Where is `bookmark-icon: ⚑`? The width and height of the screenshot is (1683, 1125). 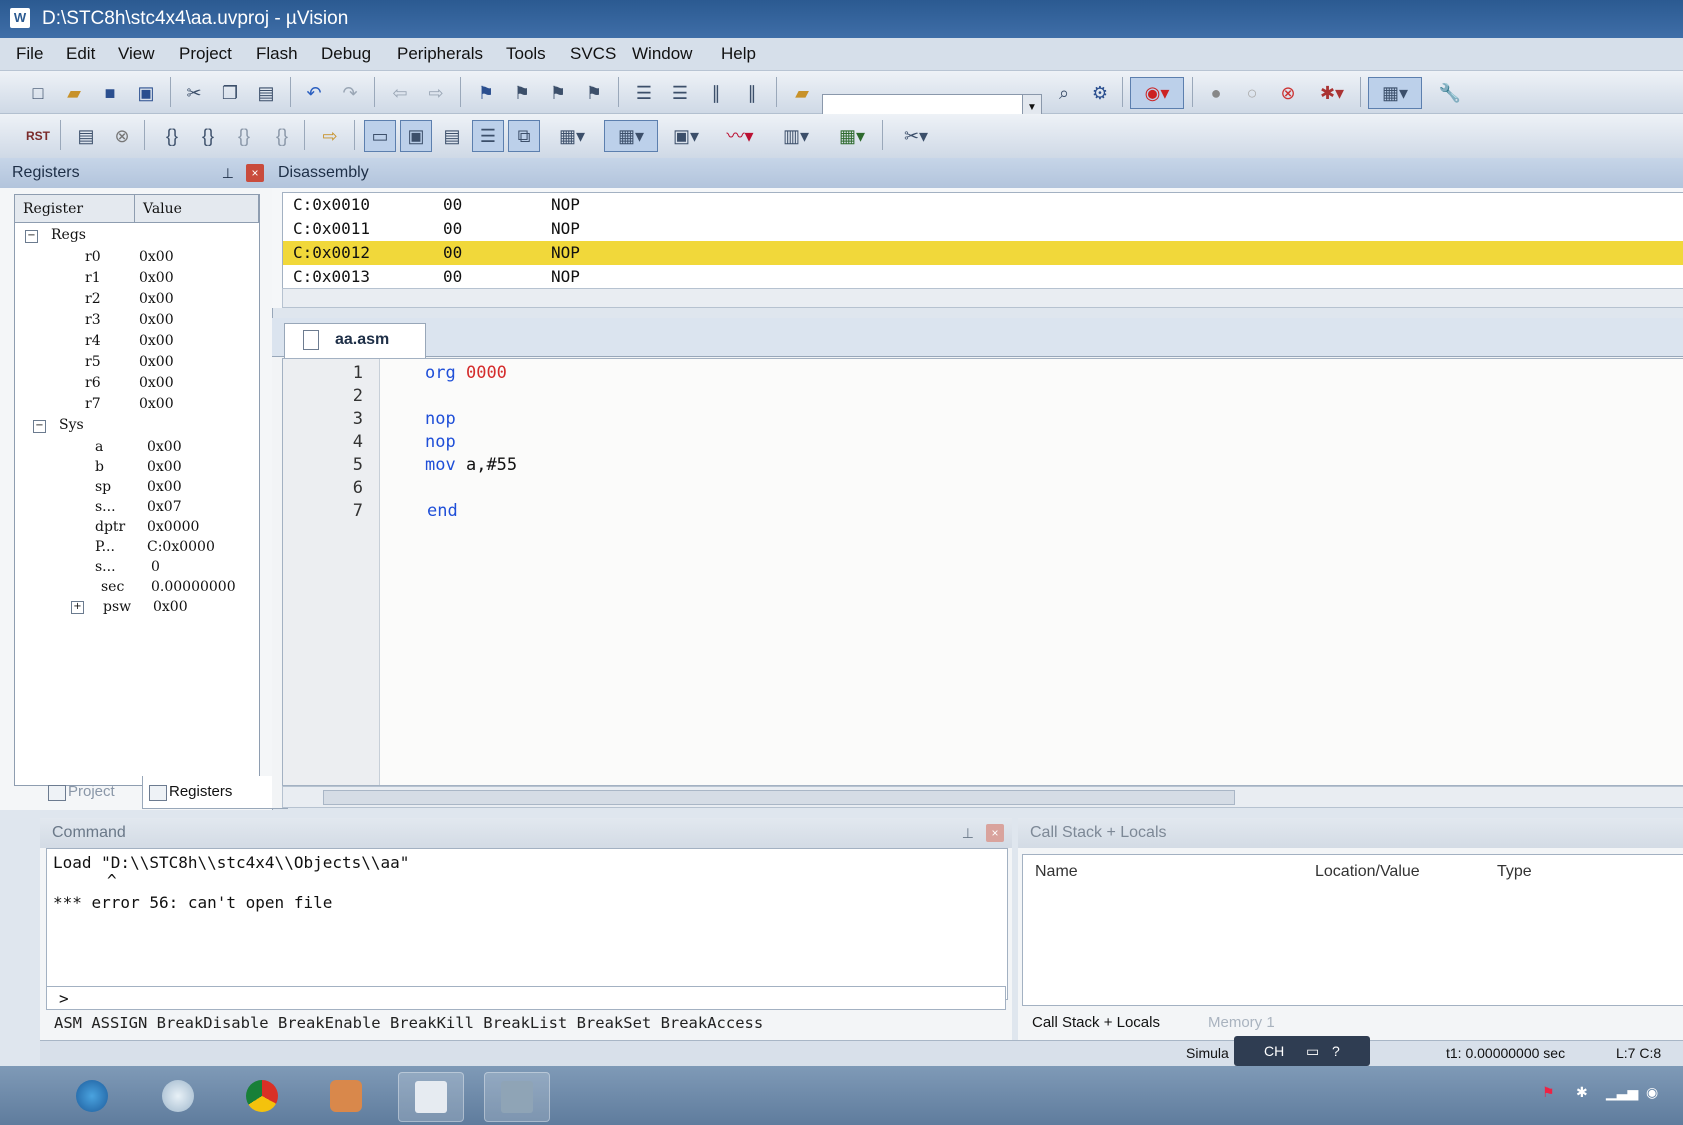
bookmark-icon: ⚑ is located at coordinates (486, 93).